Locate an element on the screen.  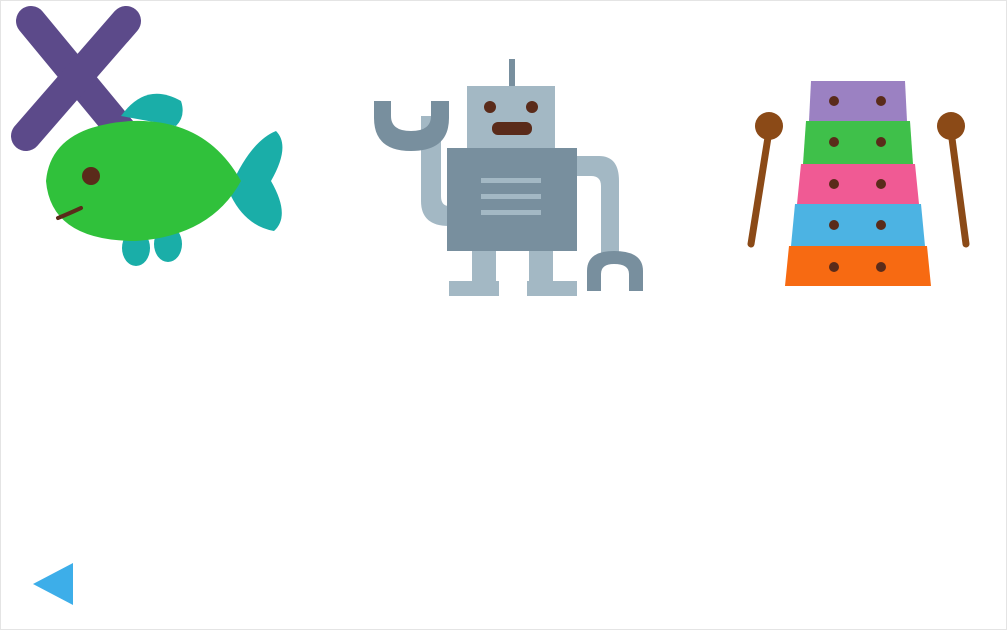
robot-choice is located at coordinates (511, 178).